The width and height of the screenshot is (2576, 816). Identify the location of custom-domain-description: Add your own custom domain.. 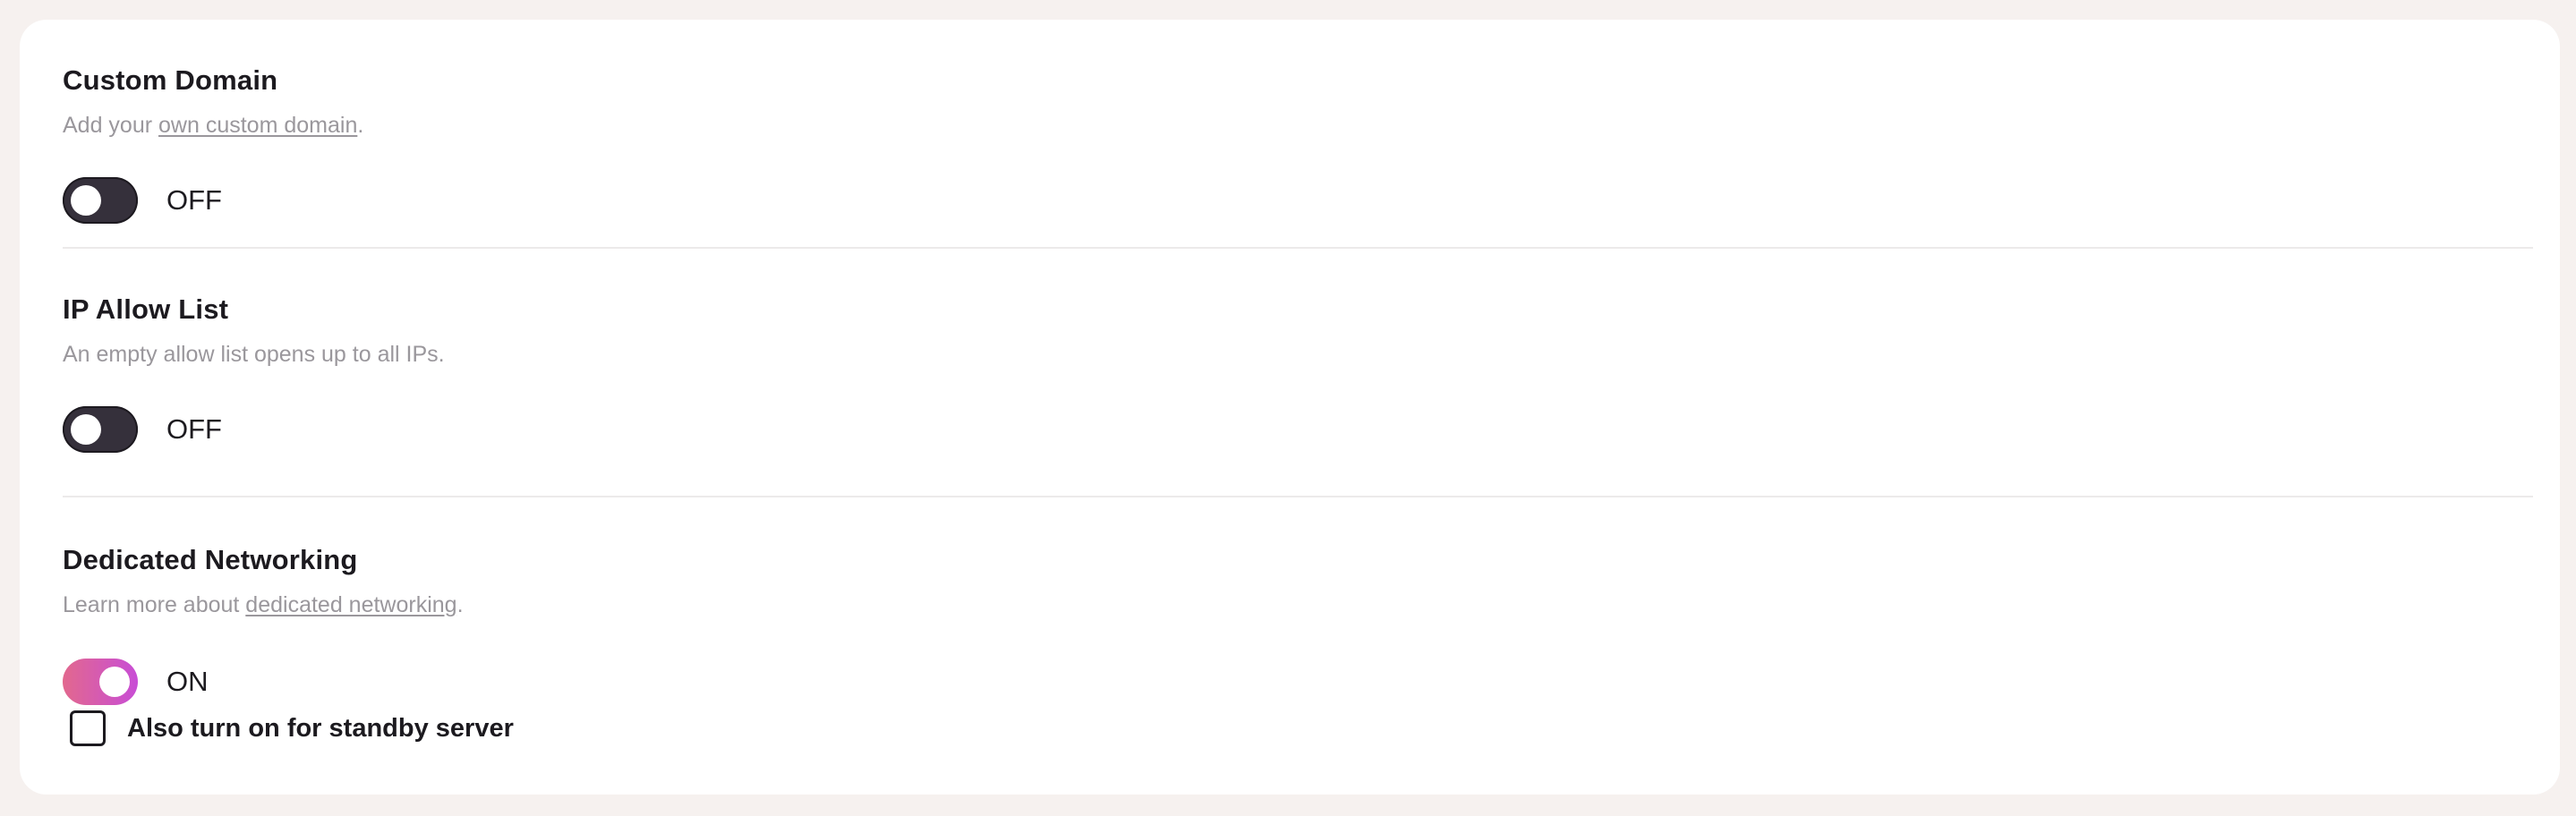
(213, 126).